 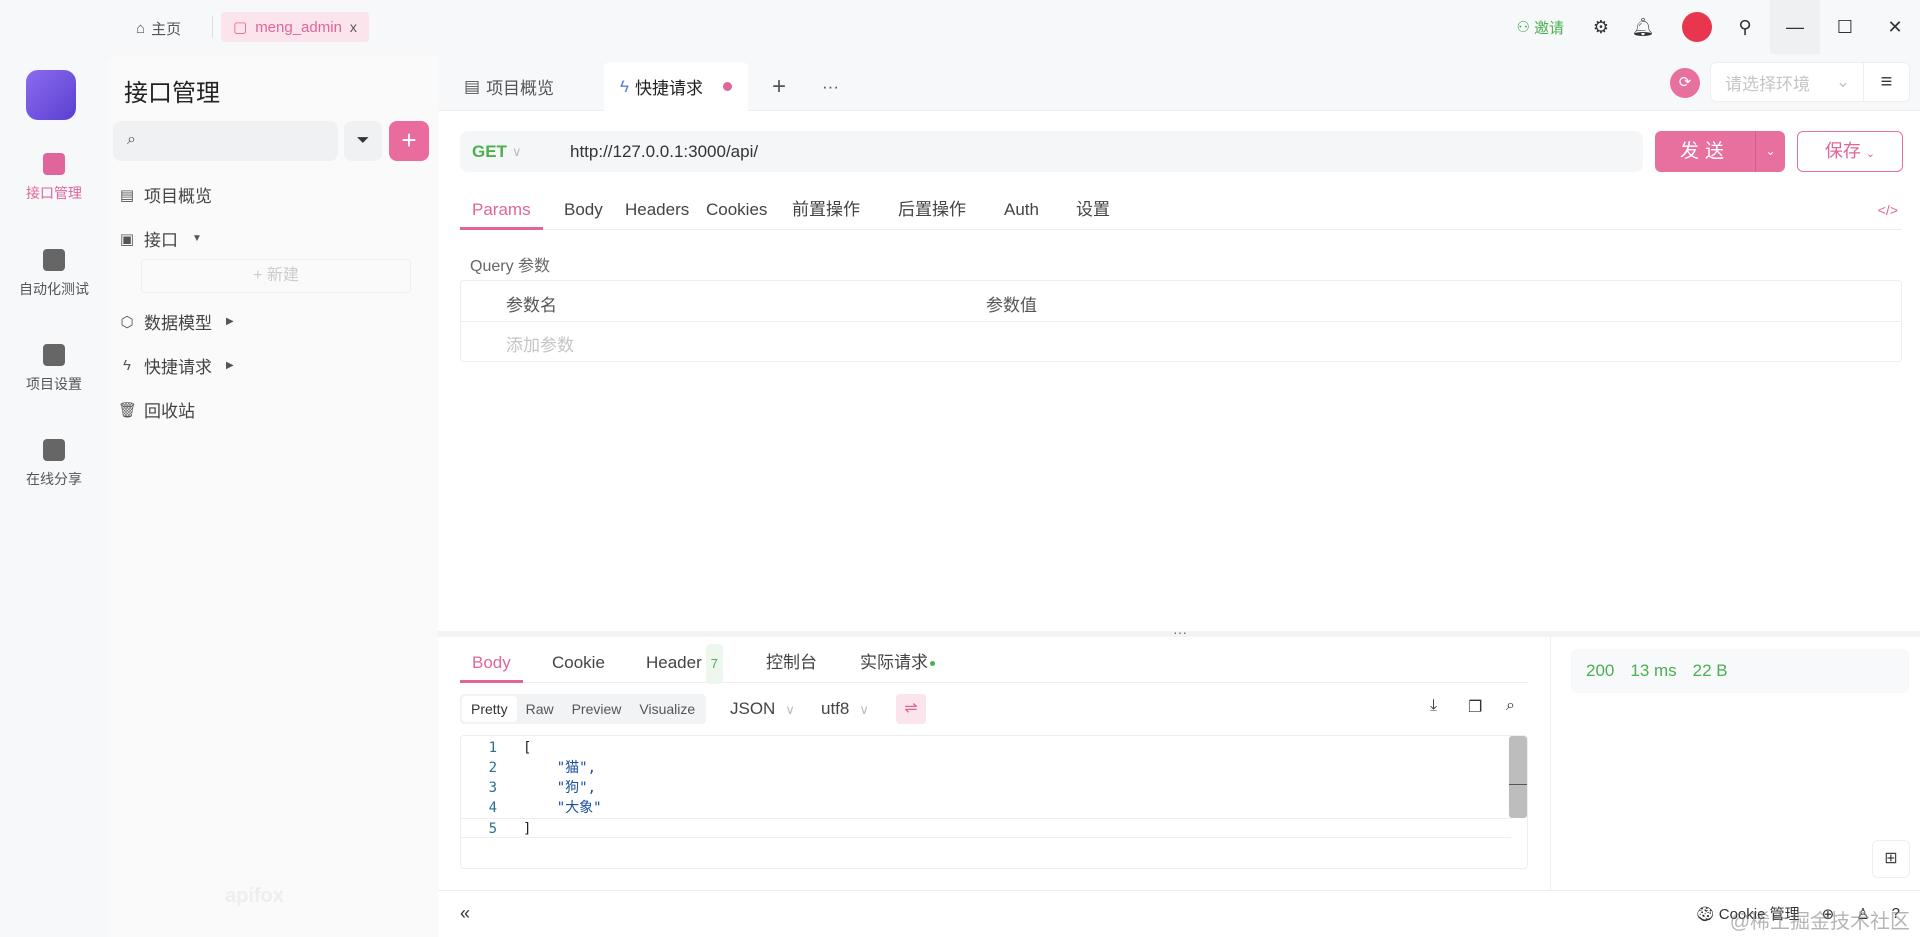 I want to click on home-label: 主页, so click(x=166, y=29).